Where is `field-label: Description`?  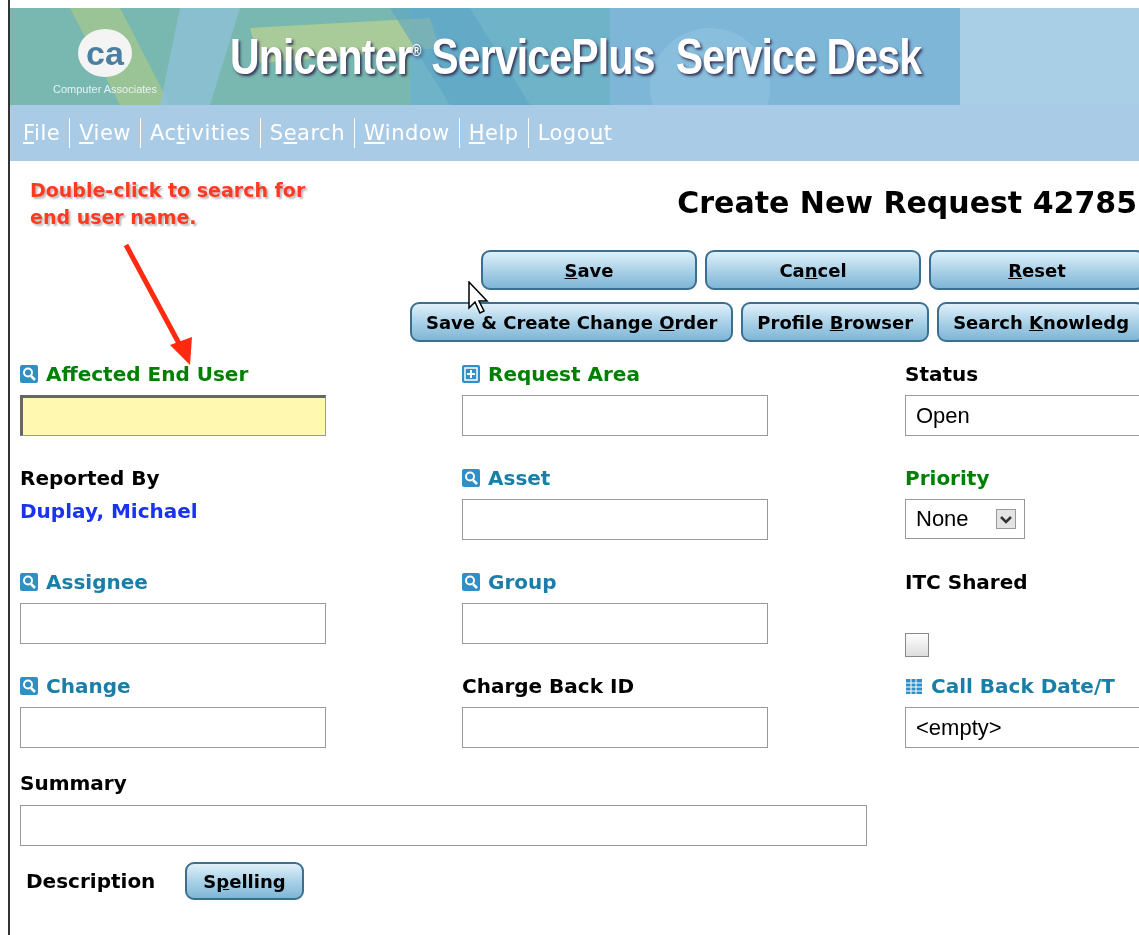
field-label: Description is located at coordinates (91, 881).